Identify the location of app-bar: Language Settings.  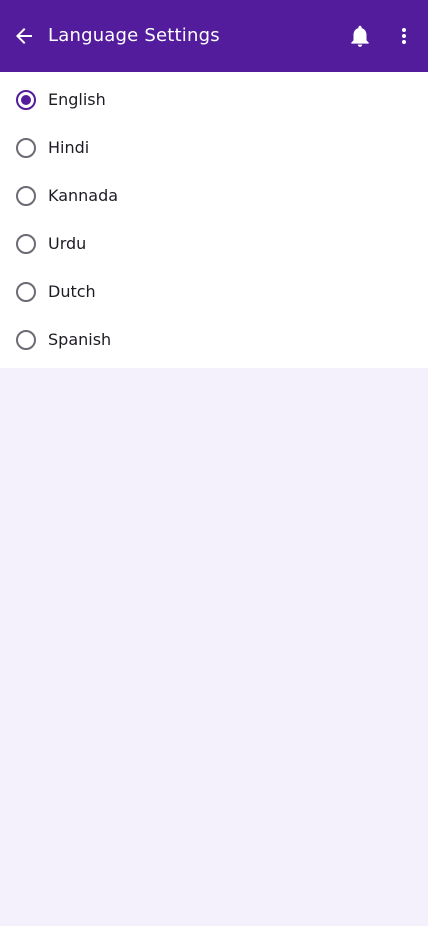
(214, 36).